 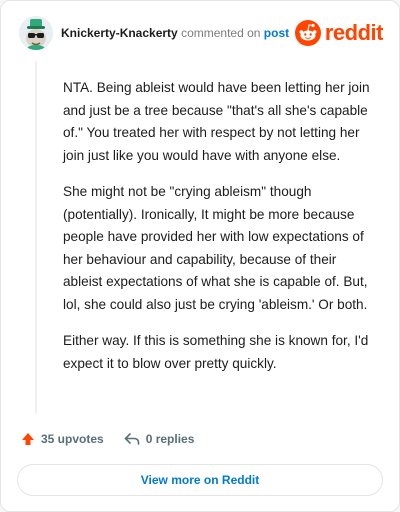 I want to click on upvote-button: 35 upvotes, so click(x=62, y=439).